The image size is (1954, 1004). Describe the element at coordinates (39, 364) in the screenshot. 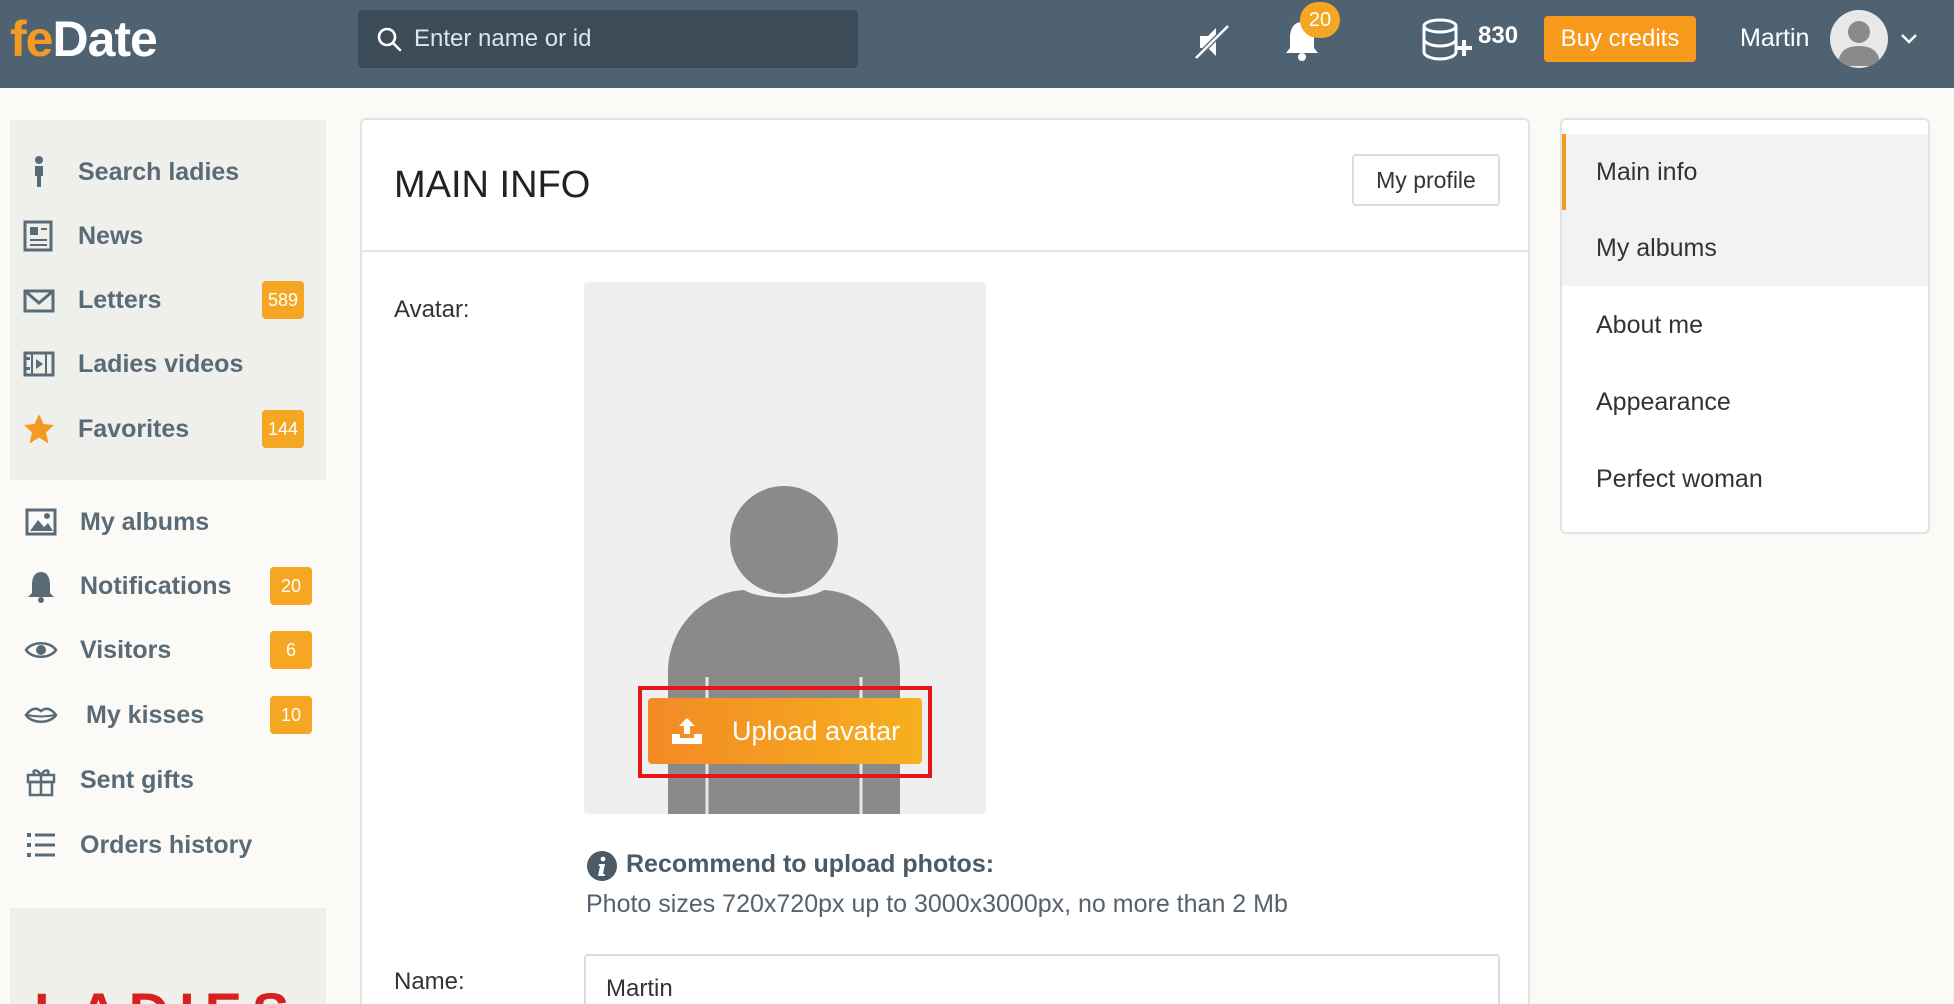

I see `film-icon` at that location.